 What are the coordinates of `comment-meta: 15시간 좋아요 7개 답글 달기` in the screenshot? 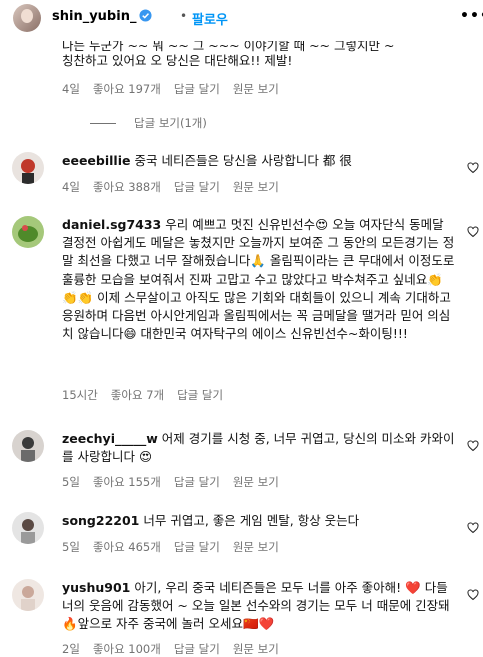 It's located at (149, 395).